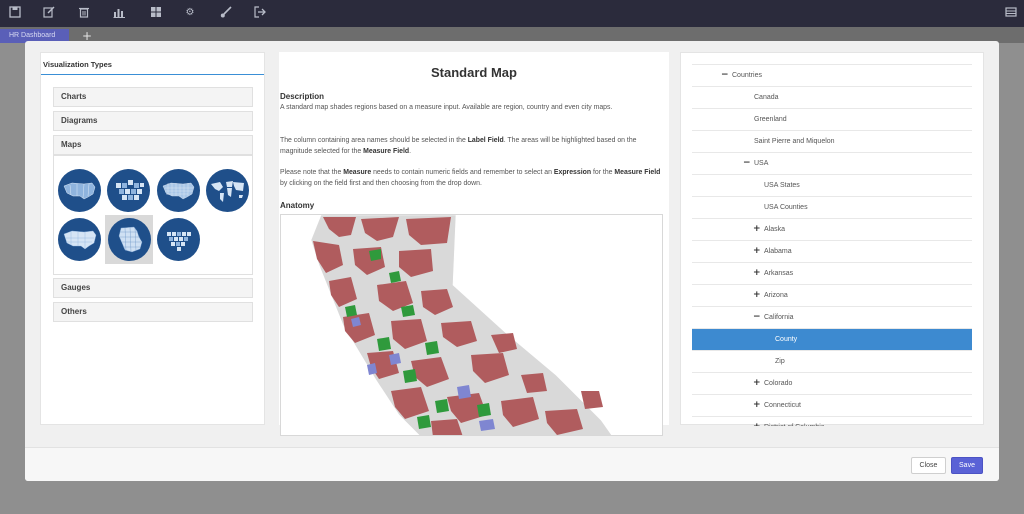 The image size is (1024, 514). What do you see at coordinates (832, 76) in the screenshot?
I see `tree-node: − Countries` at bounding box center [832, 76].